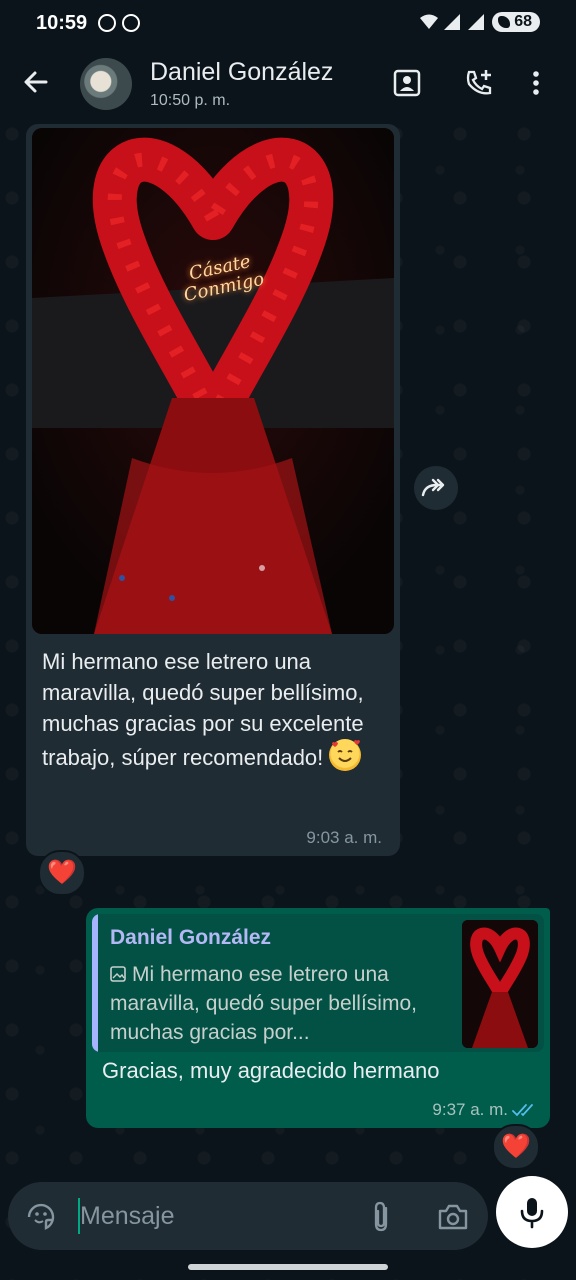  What do you see at coordinates (479, 83) in the screenshot?
I see `add-call-icon` at bounding box center [479, 83].